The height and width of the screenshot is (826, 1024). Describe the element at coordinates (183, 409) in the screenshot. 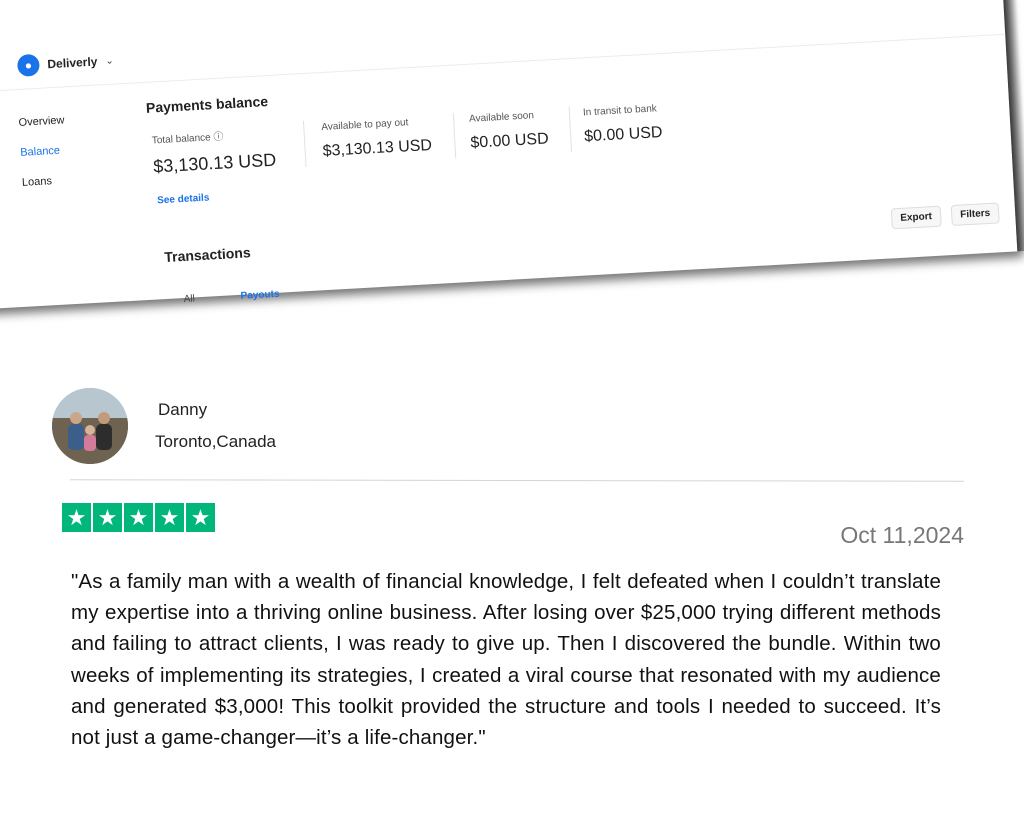

I see `reviewer-name: Danny` at that location.